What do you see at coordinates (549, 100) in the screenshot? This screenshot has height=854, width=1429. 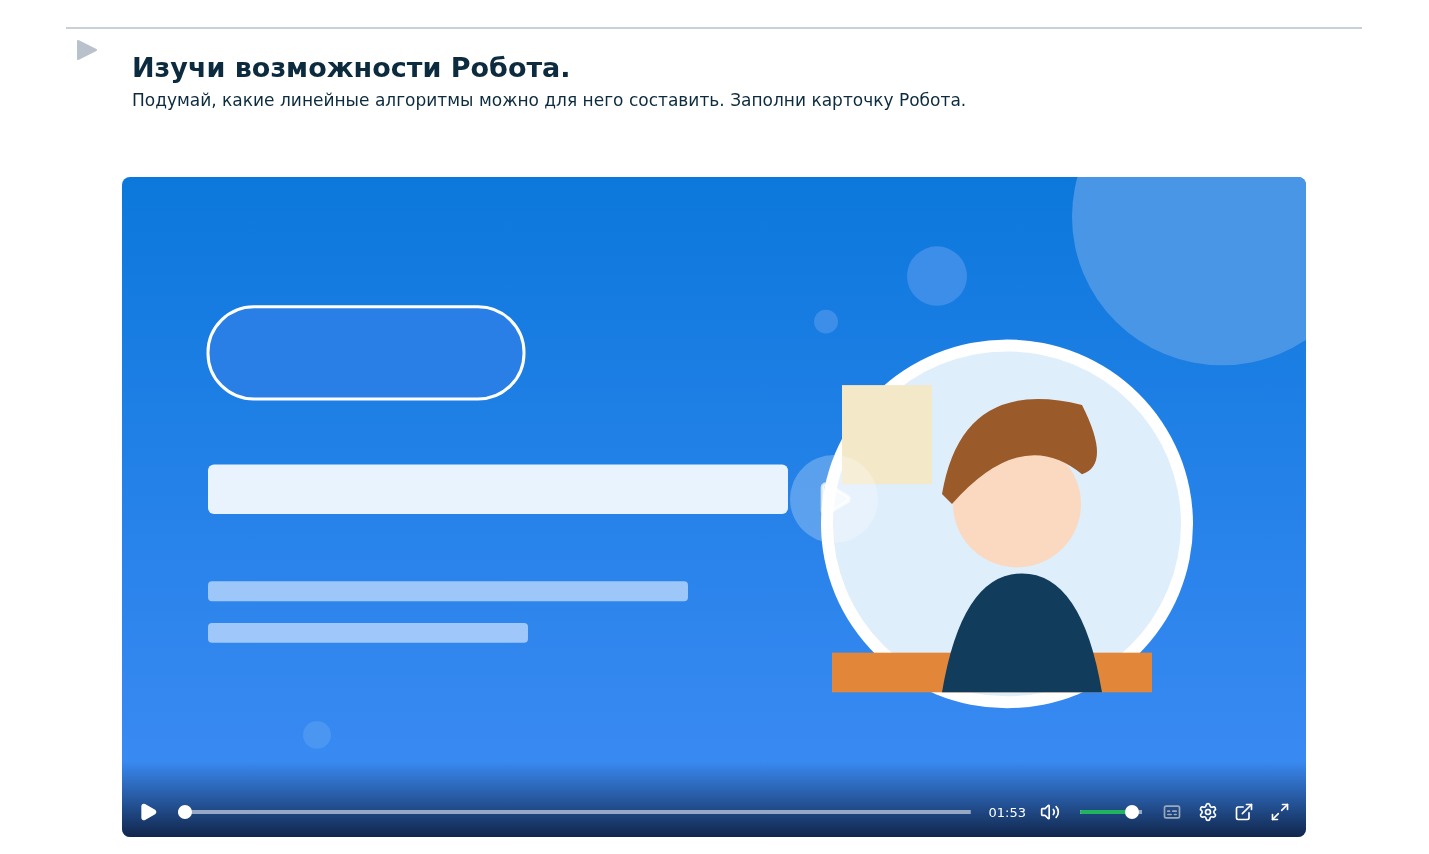 I see `section-description: Подумай, какие линейные алгоритмы можно для него составить. Заполни карточку Робота.` at bounding box center [549, 100].